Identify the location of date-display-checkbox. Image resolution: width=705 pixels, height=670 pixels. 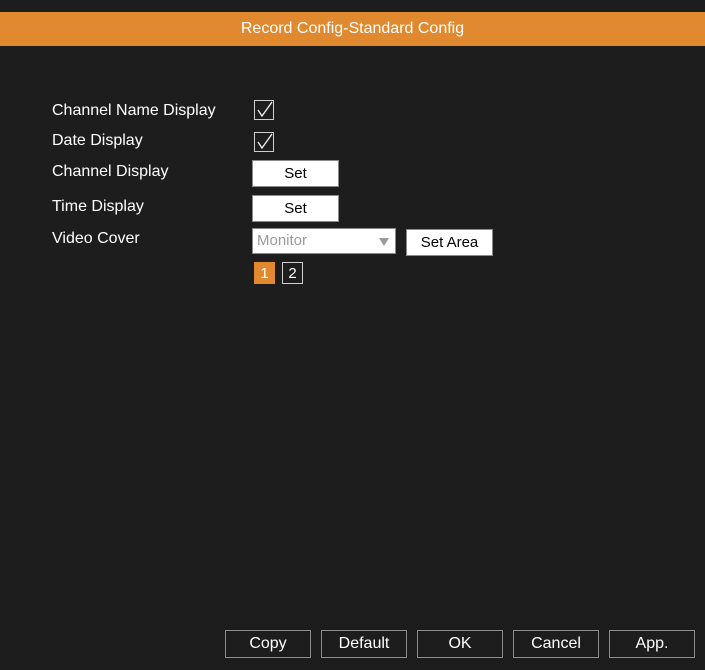
(264, 142).